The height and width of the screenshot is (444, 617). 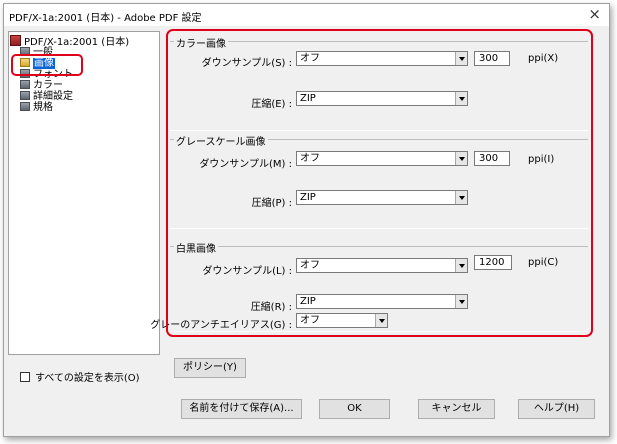 What do you see at coordinates (25, 377) in the screenshot?
I see `checkbox-icon` at bounding box center [25, 377].